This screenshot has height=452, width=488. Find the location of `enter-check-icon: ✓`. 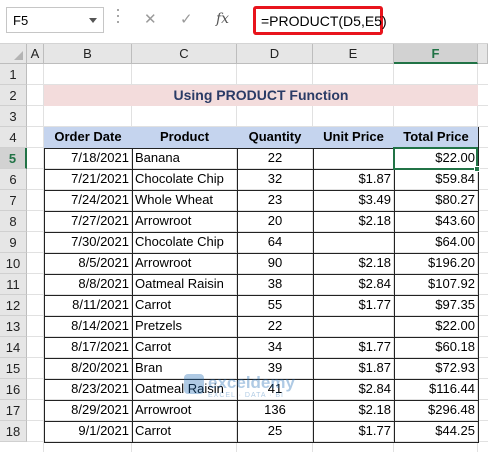

enter-check-icon: ✓ is located at coordinates (186, 19).